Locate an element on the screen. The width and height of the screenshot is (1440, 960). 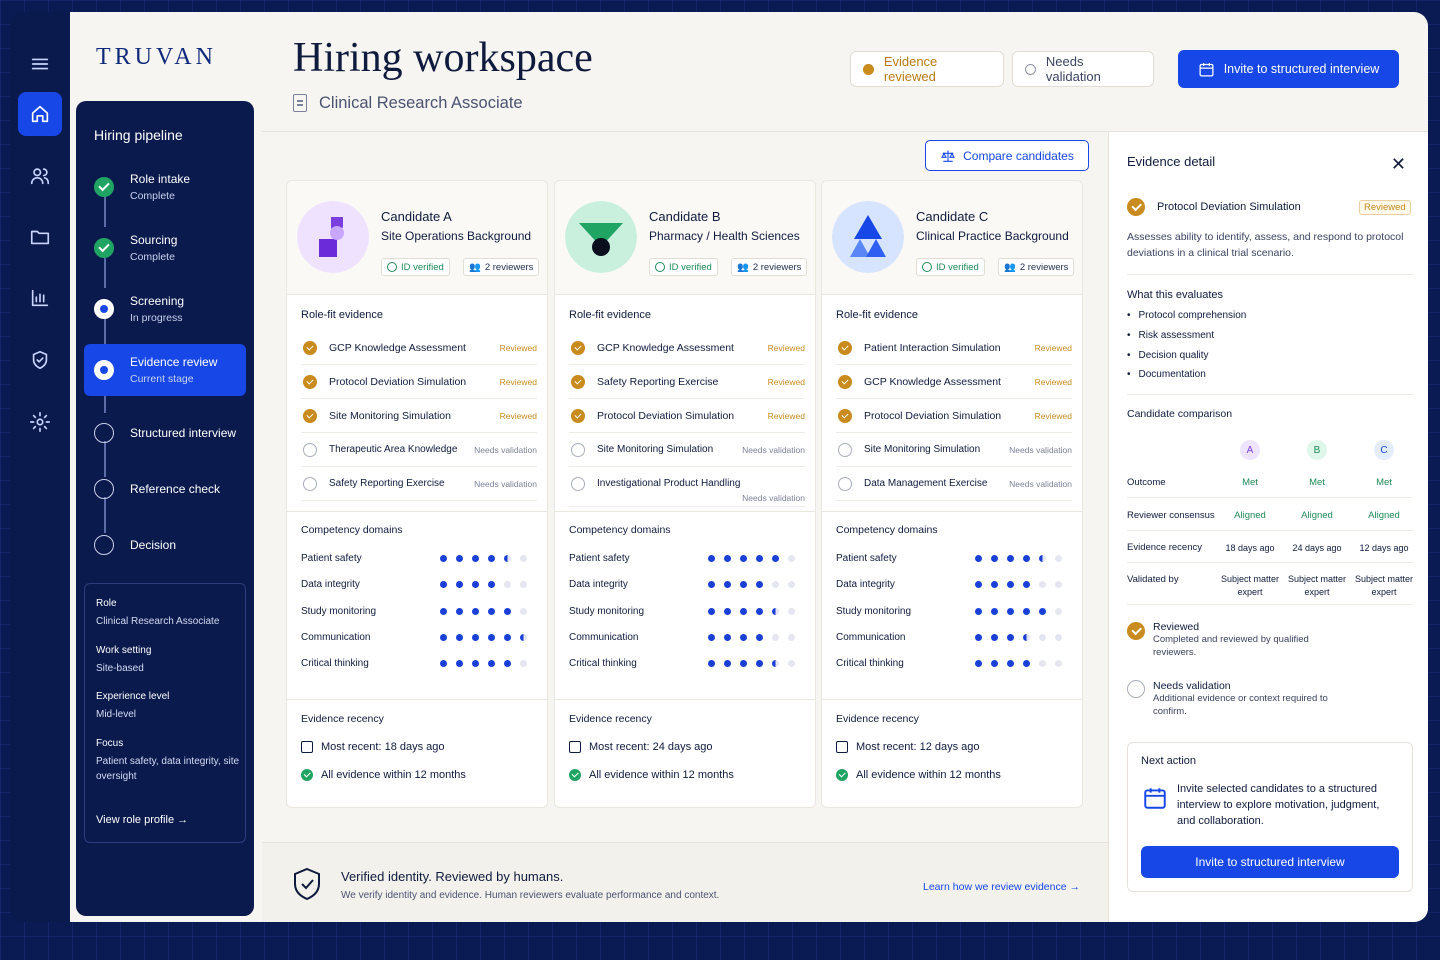
stage-screening: Screening In progress is located at coordinates (165, 309).